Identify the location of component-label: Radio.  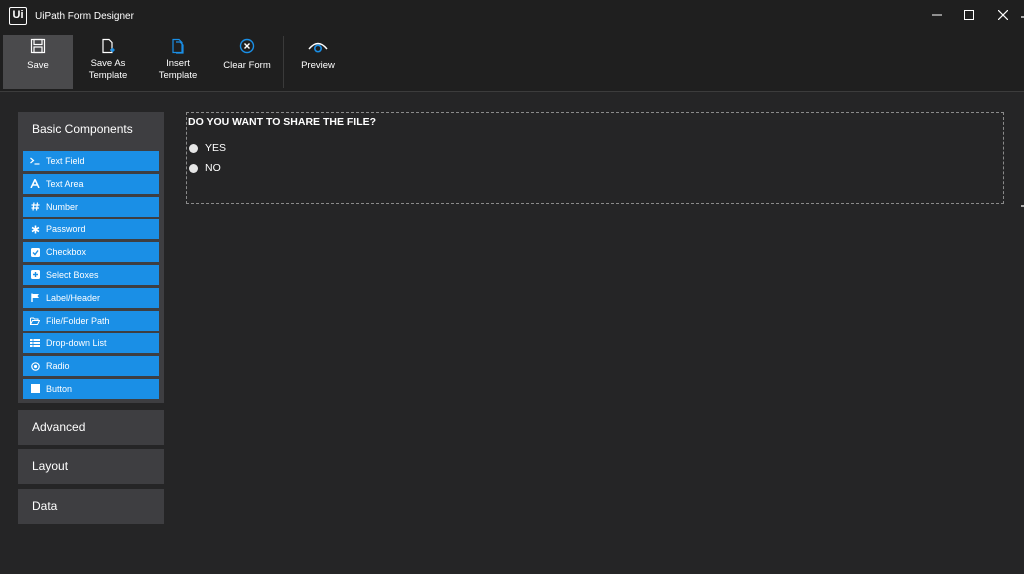
(58, 366).